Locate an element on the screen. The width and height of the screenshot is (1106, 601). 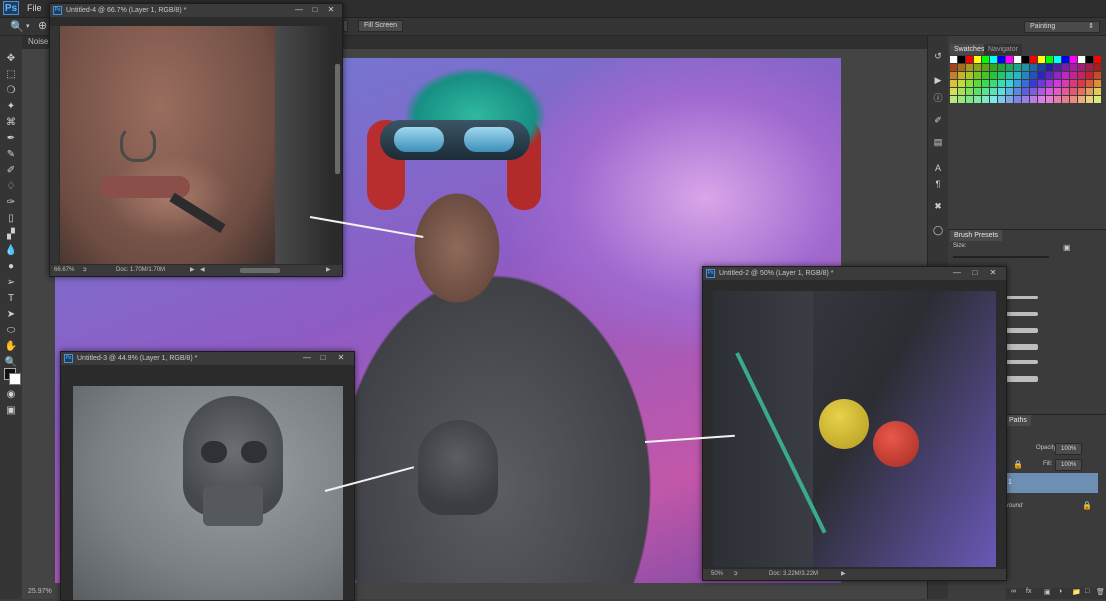
doc-size: Doc: 1.70M/1.70M is located at coordinates (140, 270).